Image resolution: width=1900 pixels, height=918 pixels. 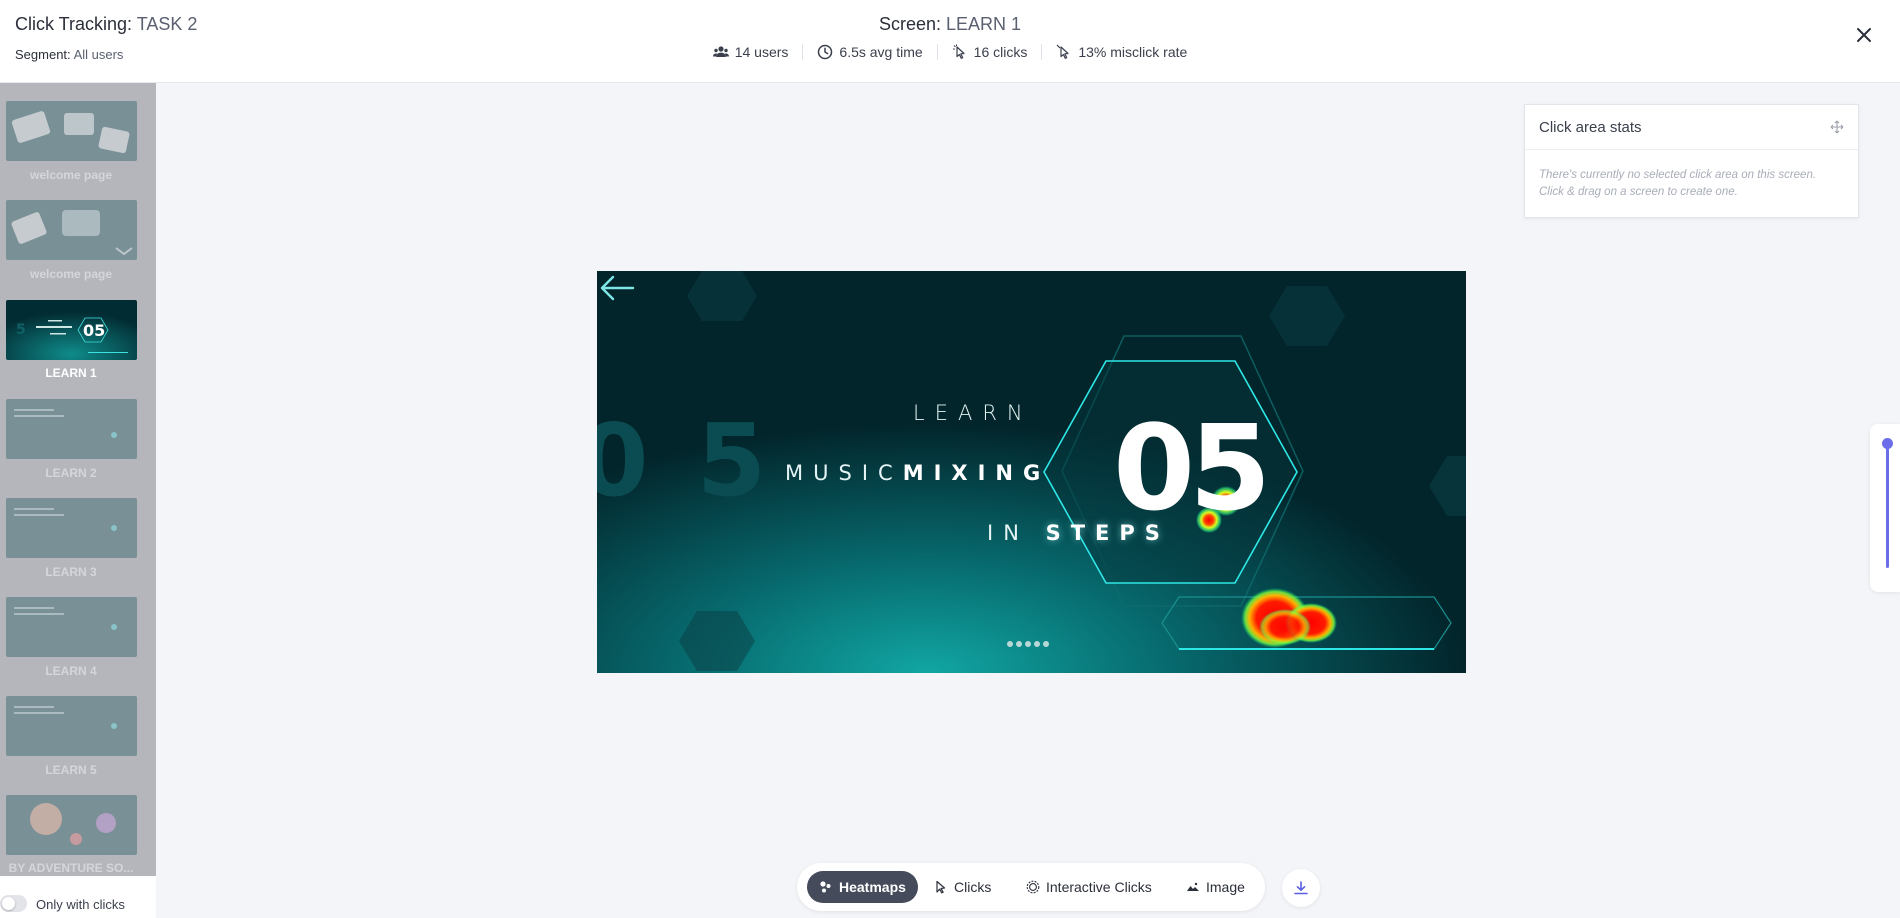 I want to click on stat-misclick-value: 13% misclick rate, so click(x=1133, y=52).